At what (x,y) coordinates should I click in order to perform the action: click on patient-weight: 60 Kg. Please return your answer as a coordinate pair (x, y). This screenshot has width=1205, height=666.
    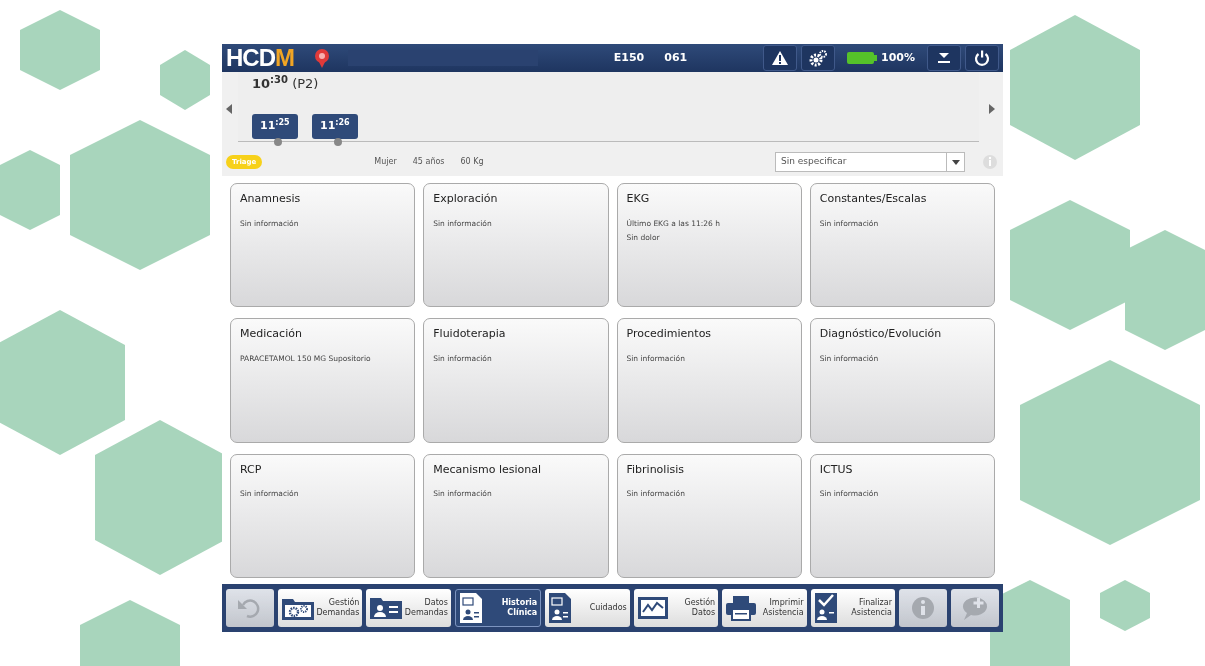
    Looking at the image, I should click on (472, 162).